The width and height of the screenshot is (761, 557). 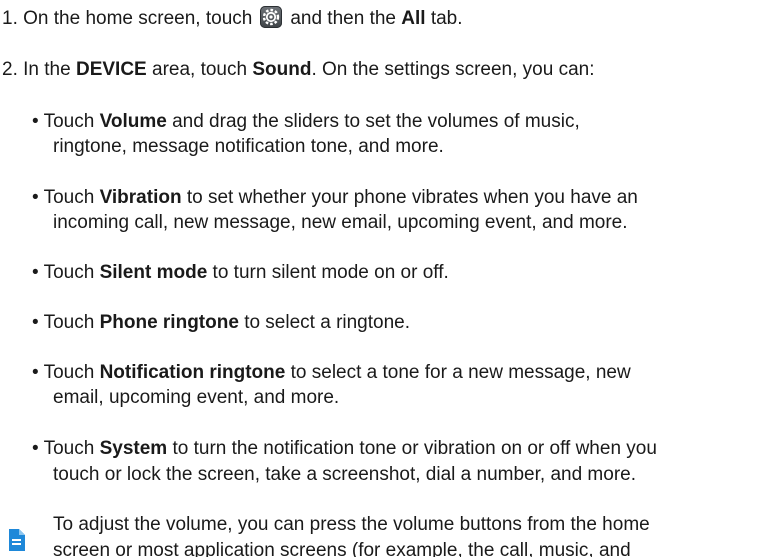 I want to click on settings-icon, so click(x=271, y=17).